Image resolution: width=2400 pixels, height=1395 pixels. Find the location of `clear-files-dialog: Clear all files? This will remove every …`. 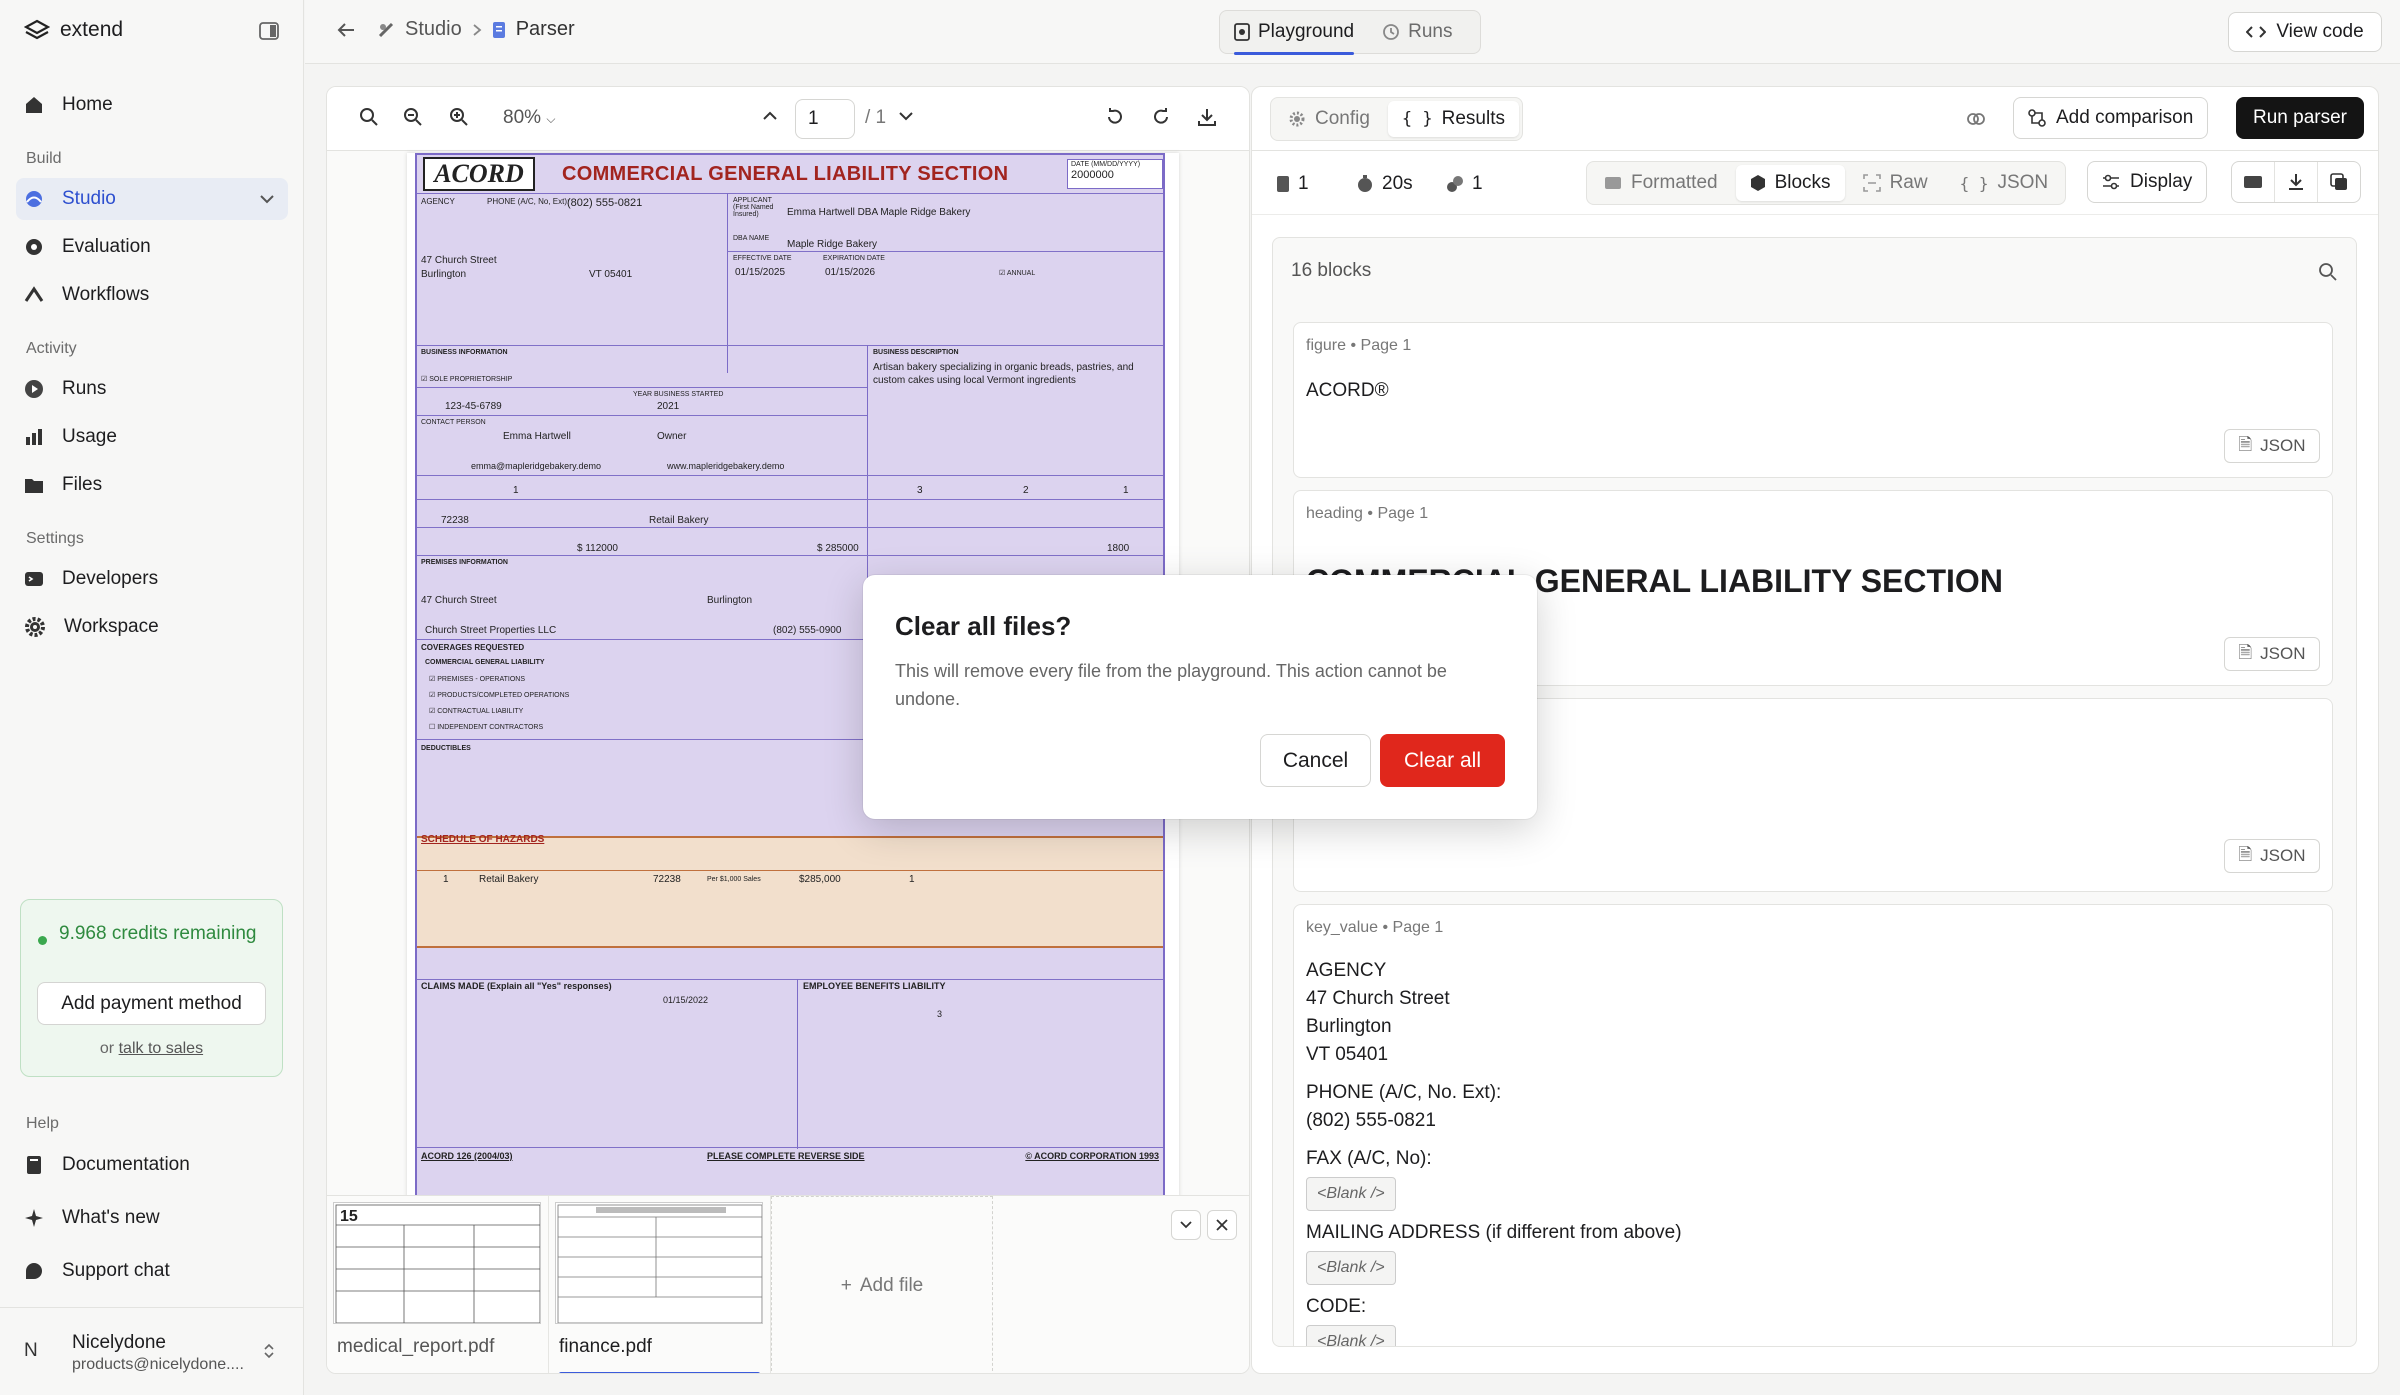

clear-files-dialog: Clear all files? This will remove every … is located at coordinates (1200, 697).